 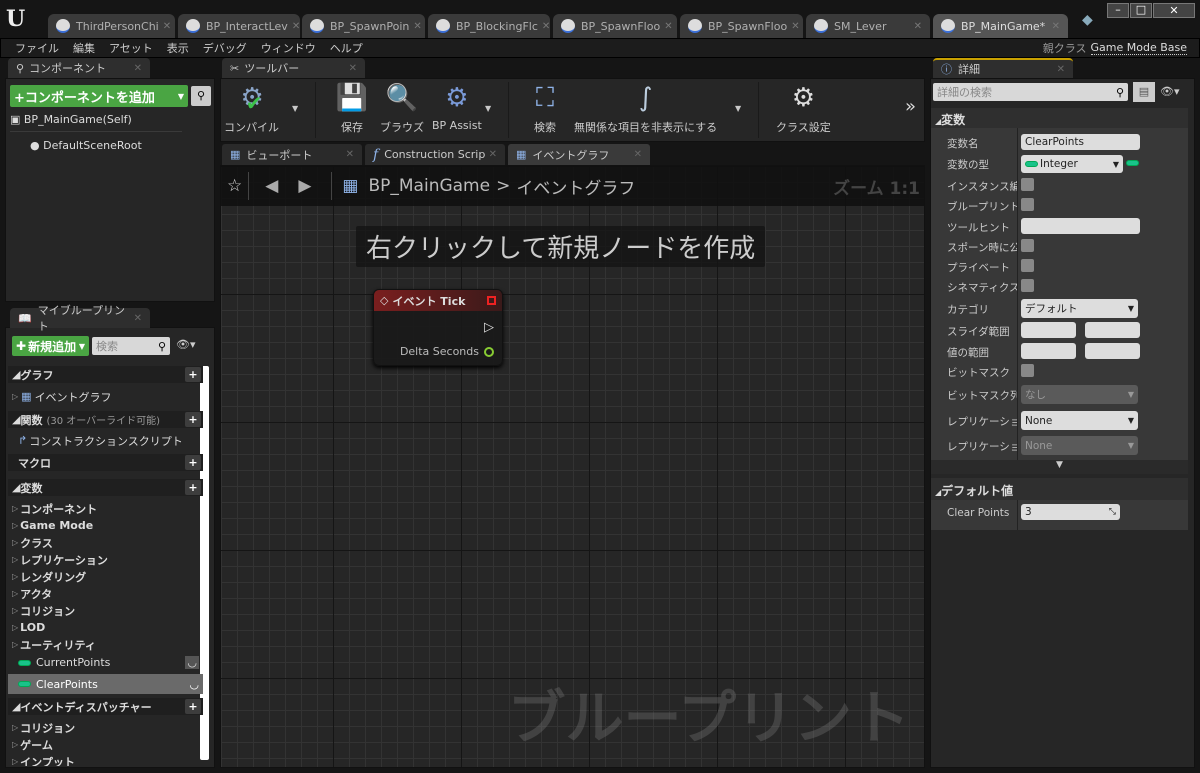 I want to click on container-type-icon, so click(x=1132, y=163).